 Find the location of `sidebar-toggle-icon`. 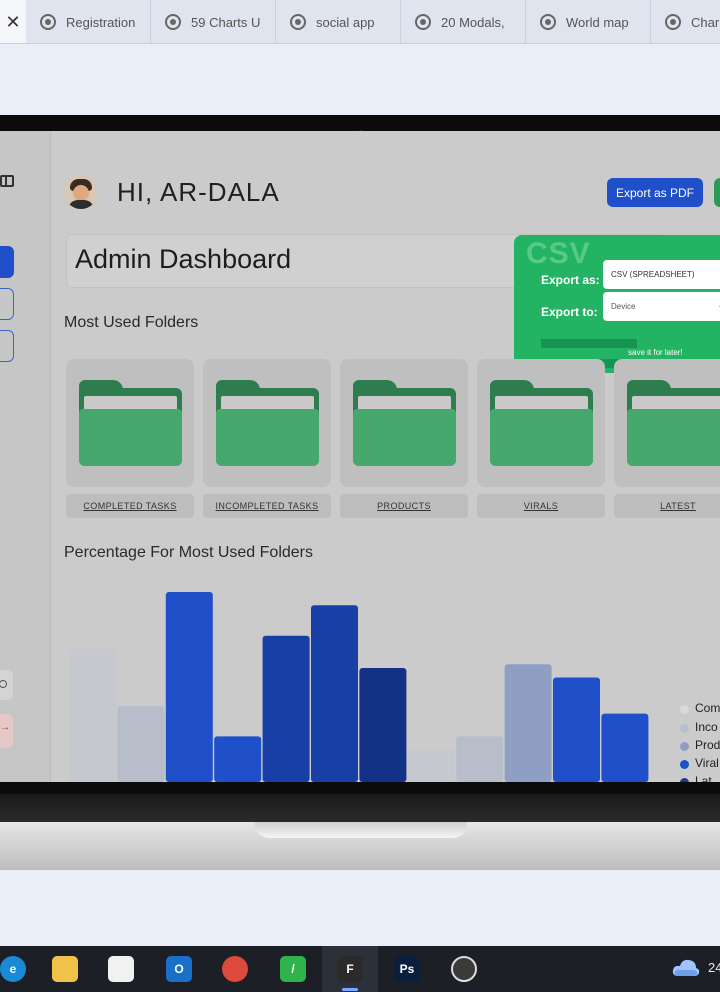

sidebar-toggle-icon is located at coordinates (7, 181).